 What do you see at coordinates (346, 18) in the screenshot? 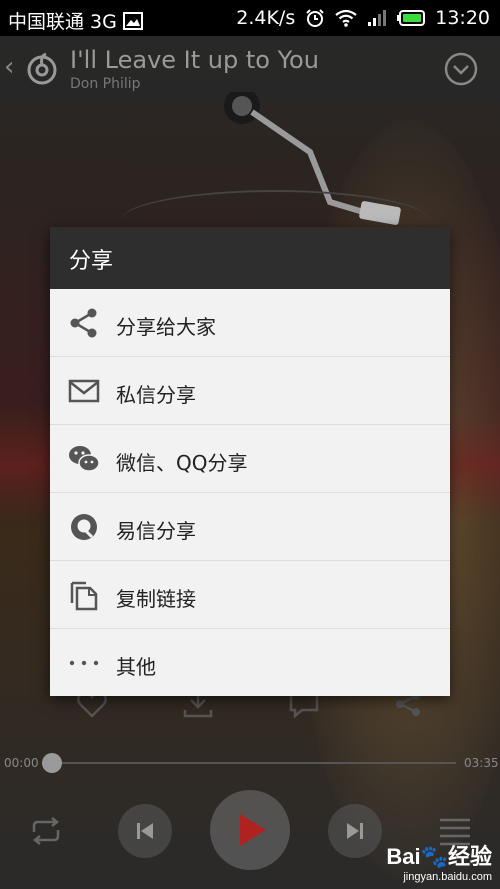
I see `wifi-icon` at bounding box center [346, 18].